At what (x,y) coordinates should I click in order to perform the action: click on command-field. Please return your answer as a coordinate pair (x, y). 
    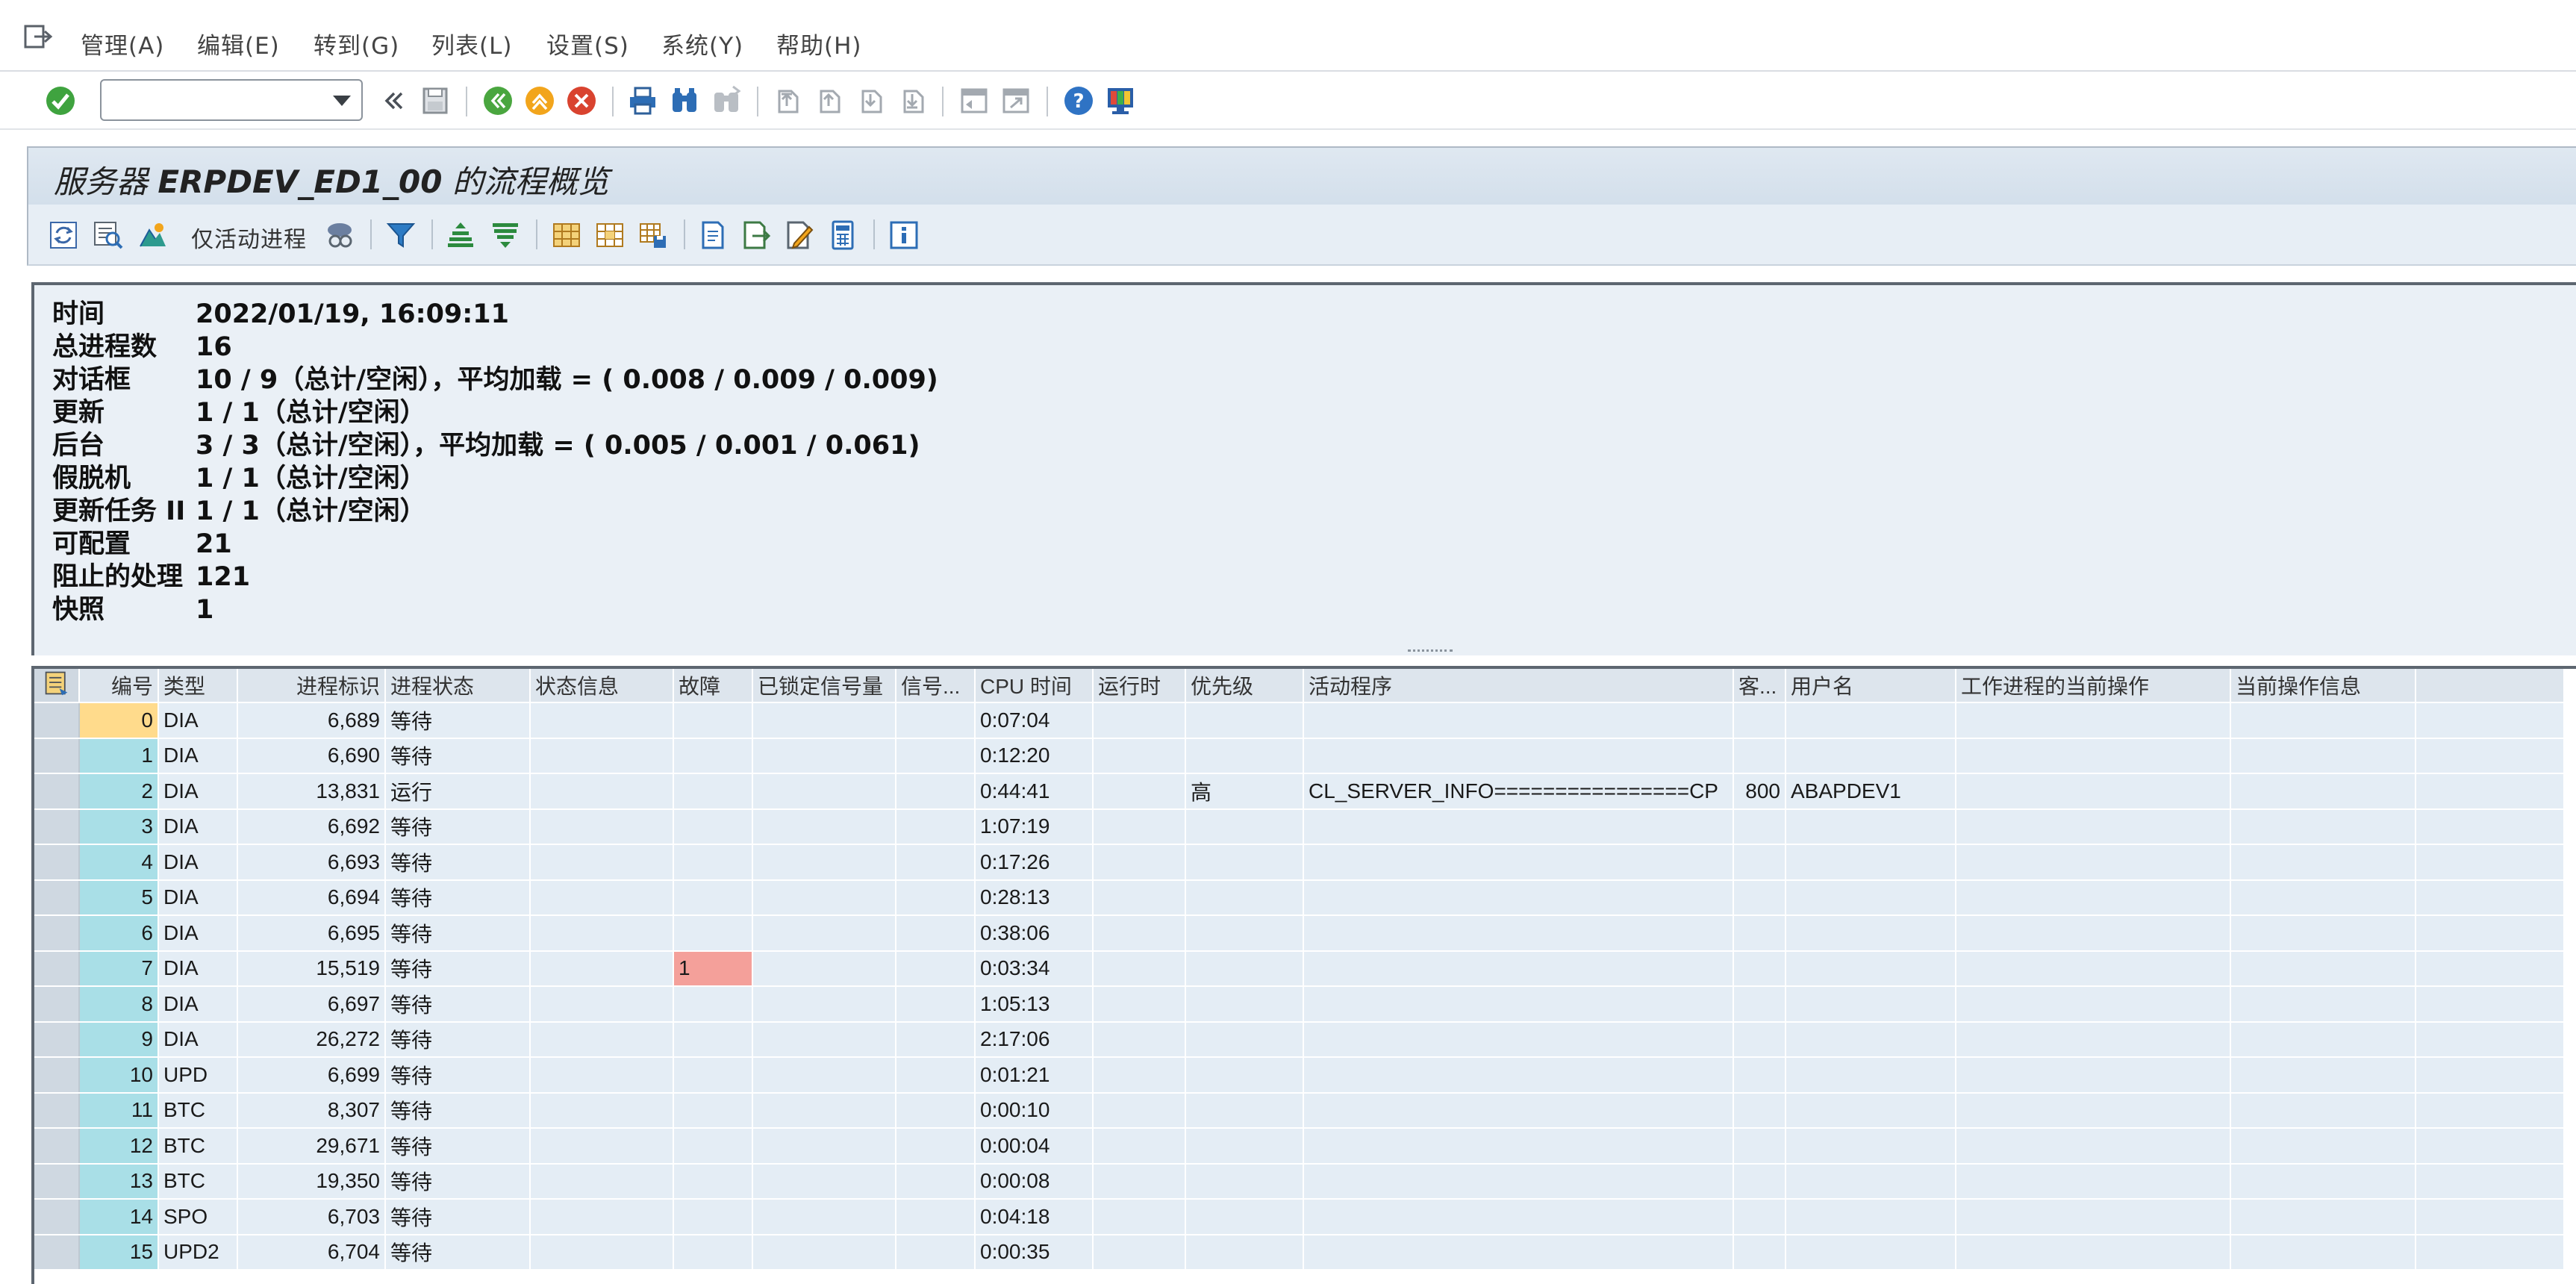
    Looking at the image, I should click on (232, 100).